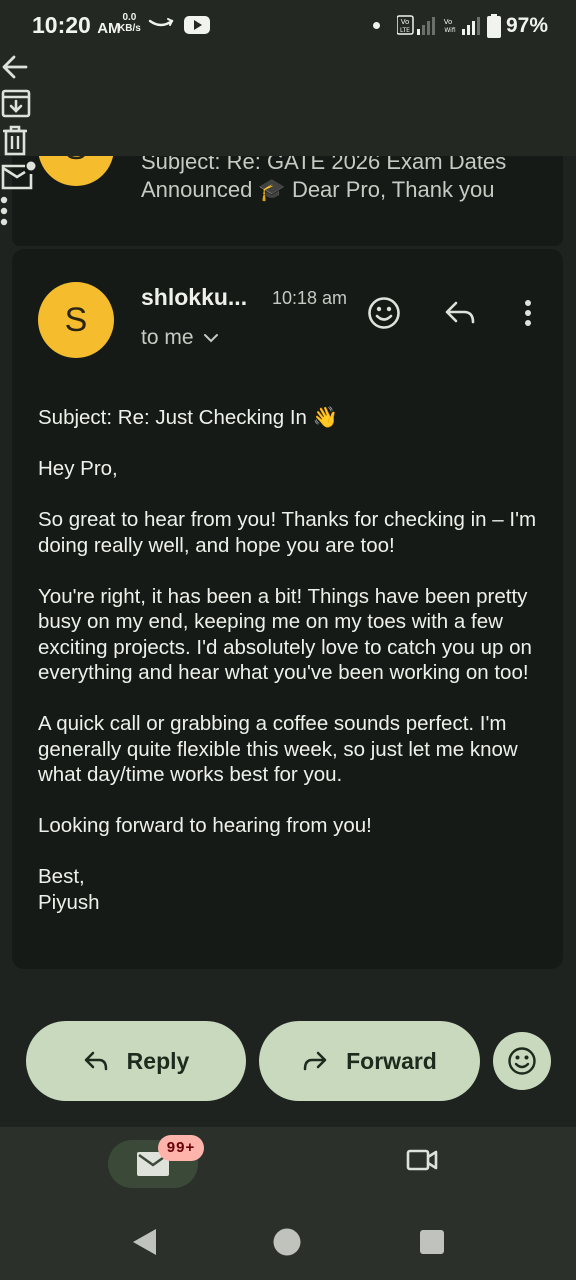 The width and height of the screenshot is (576, 1280). What do you see at coordinates (288, 105) in the screenshot?
I see `archive-button` at bounding box center [288, 105].